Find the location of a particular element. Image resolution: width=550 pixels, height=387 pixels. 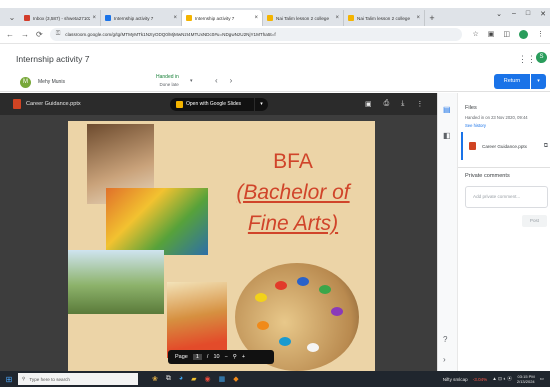

status-done-late: Done late is located at coordinates (169, 84).